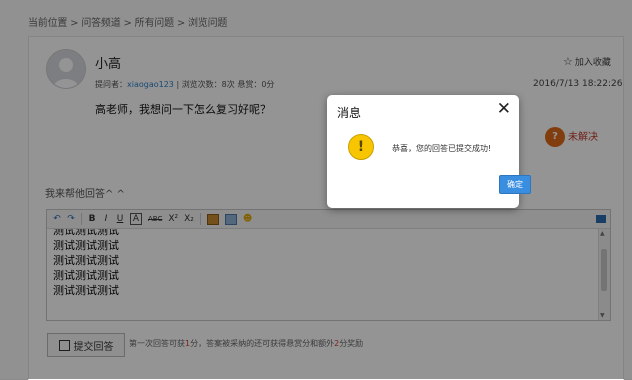  Describe the element at coordinates (361, 147) in the screenshot. I see `warning-icon: !` at that location.